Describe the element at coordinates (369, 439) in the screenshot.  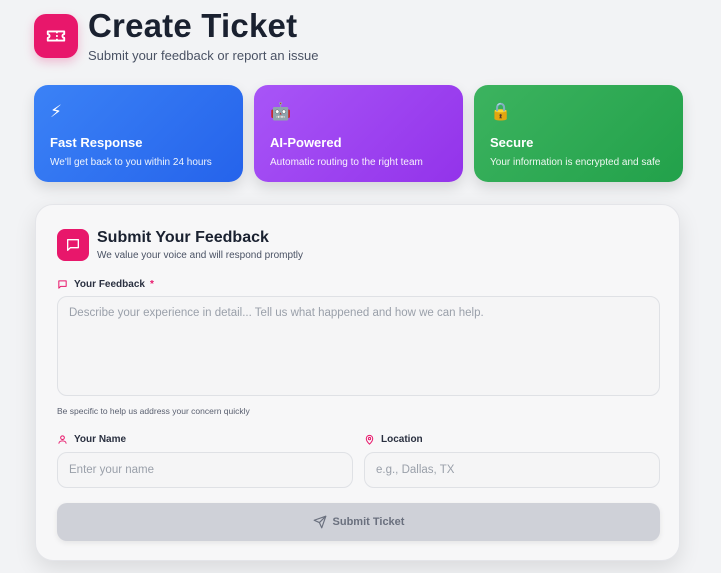
I see `map-pin-icon` at that location.